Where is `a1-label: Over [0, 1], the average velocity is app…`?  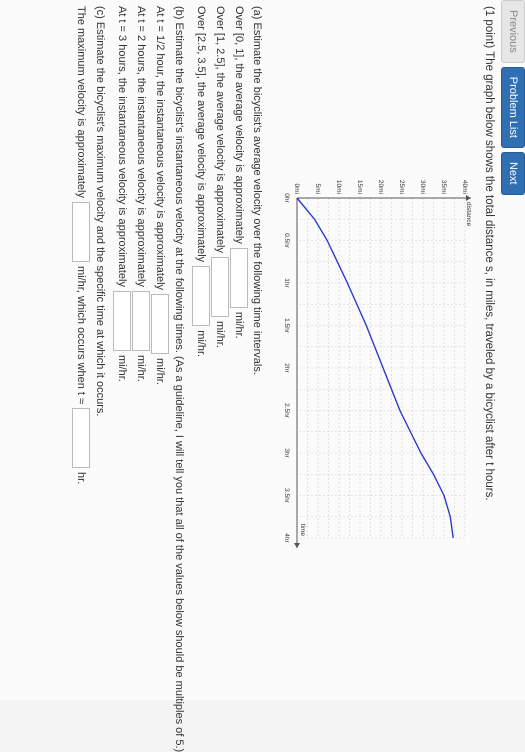
a1-label: Over [0, 1], the average velocity is app… is located at coordinates (239, 125).